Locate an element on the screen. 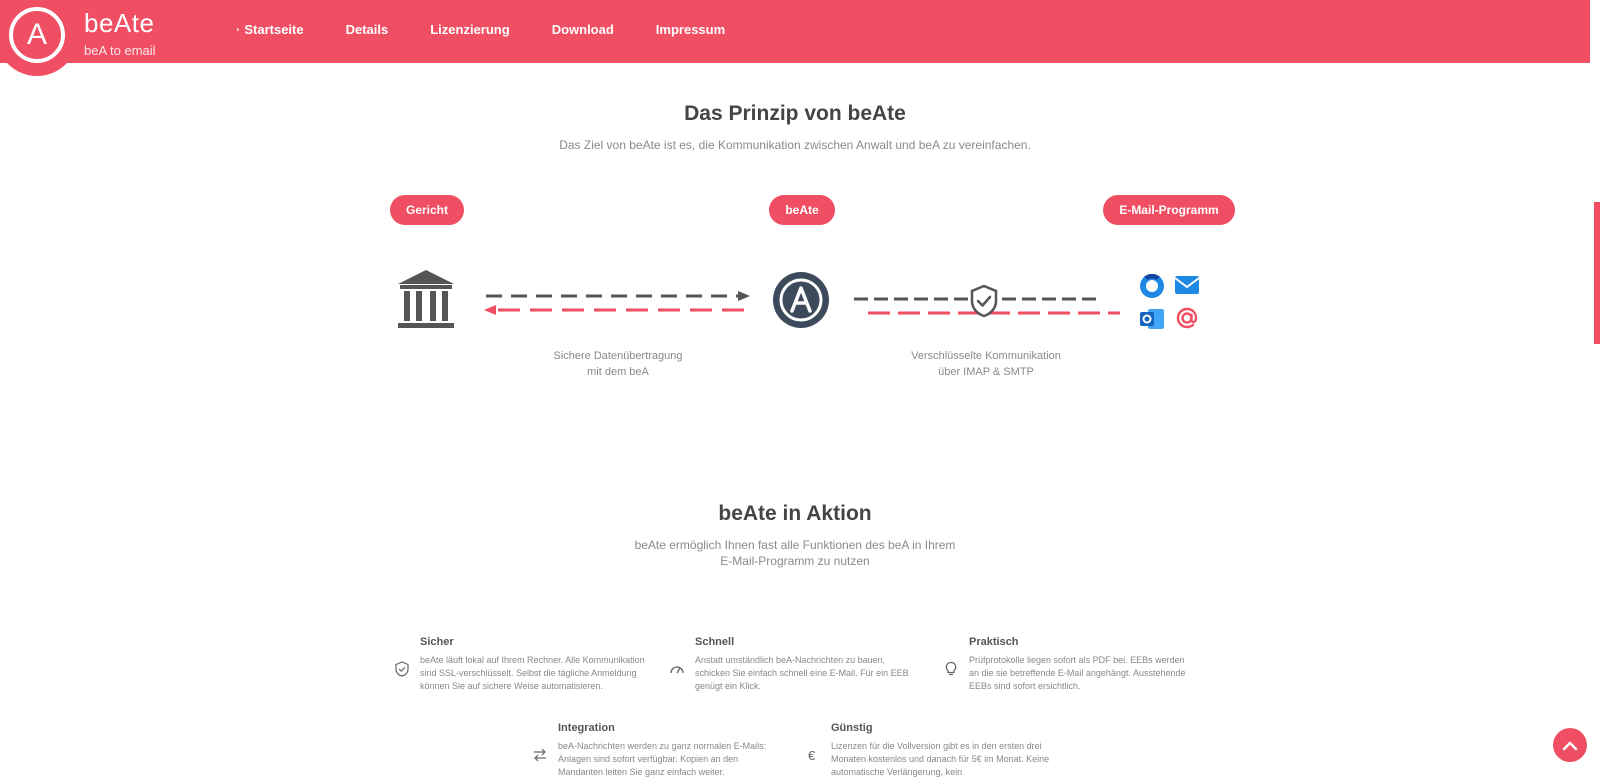 The width and height of the screenshot is (1600, 779). brand-tagline: beA to email is located at coordinates (120, 50).